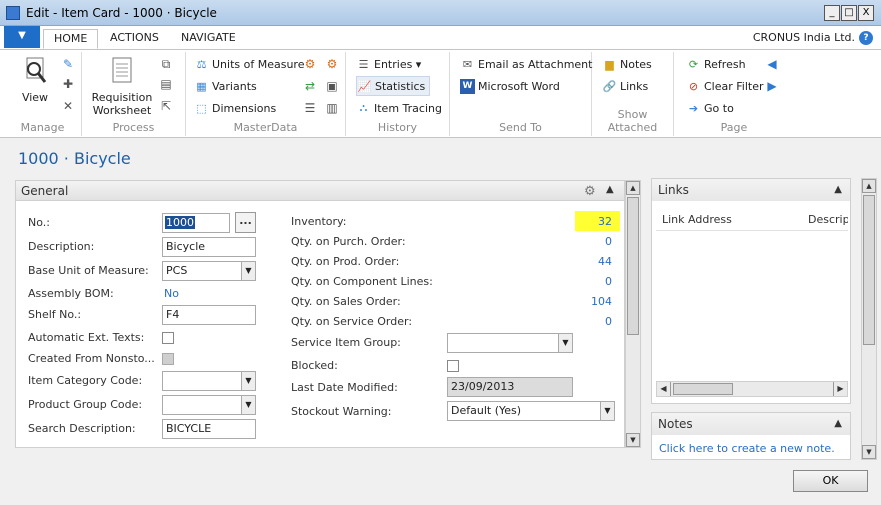 This screenshot has height=505, width=881. Describe the element at coordinates (675, 424) in the screenshot. I see `notes-title: Notes` at that location.